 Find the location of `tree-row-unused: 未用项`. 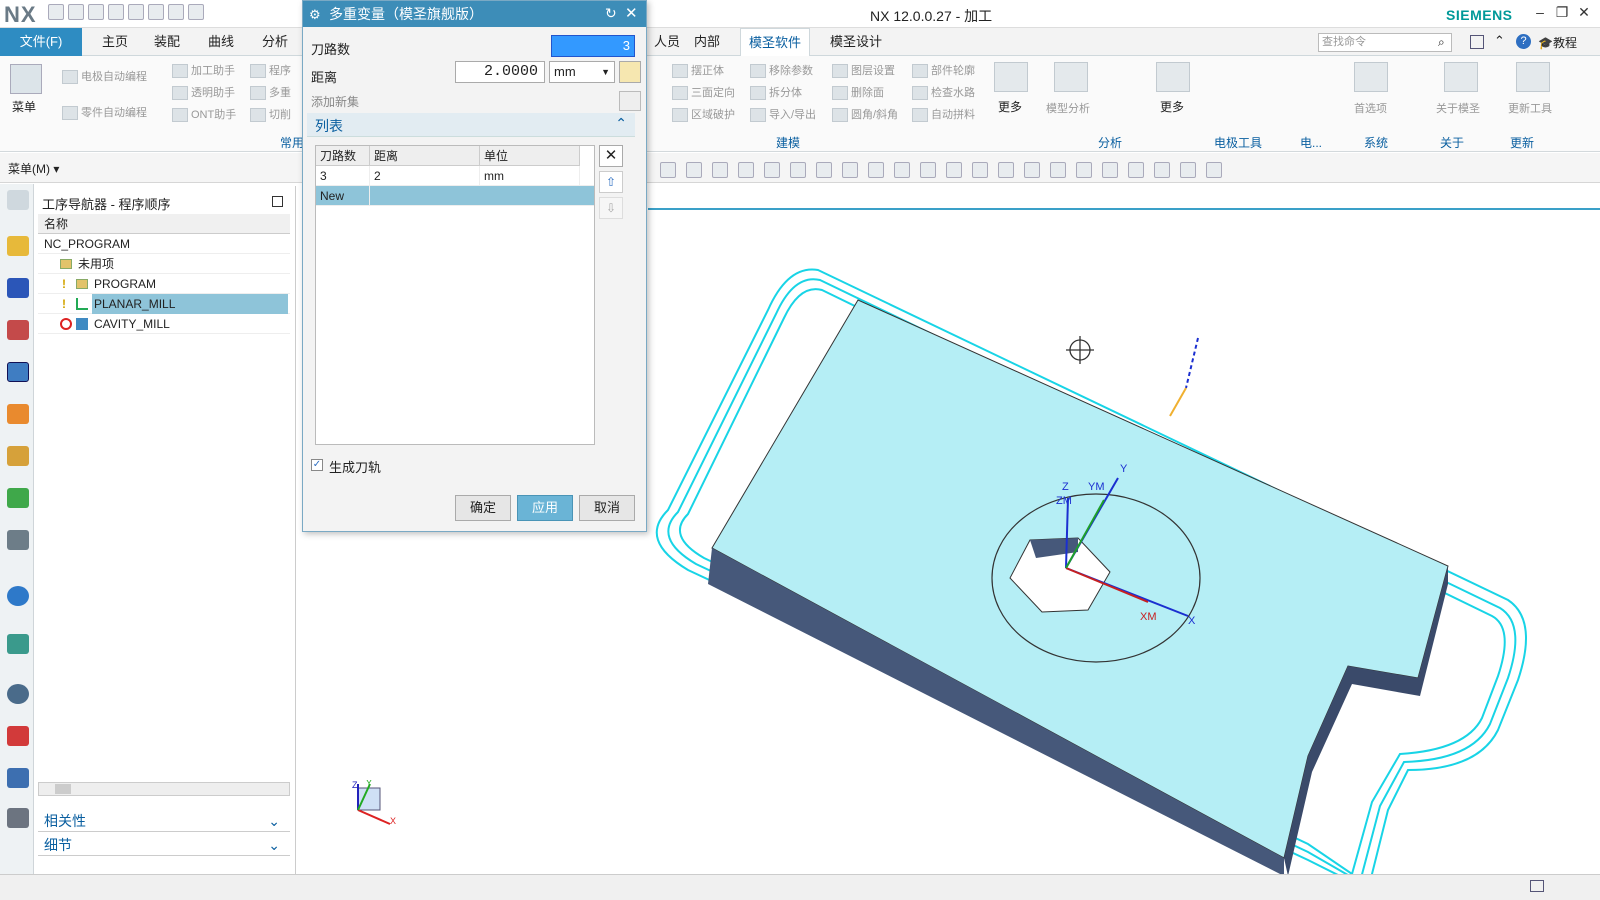

tree-row-unused: 未用项 is located at coordinates (164, 264).